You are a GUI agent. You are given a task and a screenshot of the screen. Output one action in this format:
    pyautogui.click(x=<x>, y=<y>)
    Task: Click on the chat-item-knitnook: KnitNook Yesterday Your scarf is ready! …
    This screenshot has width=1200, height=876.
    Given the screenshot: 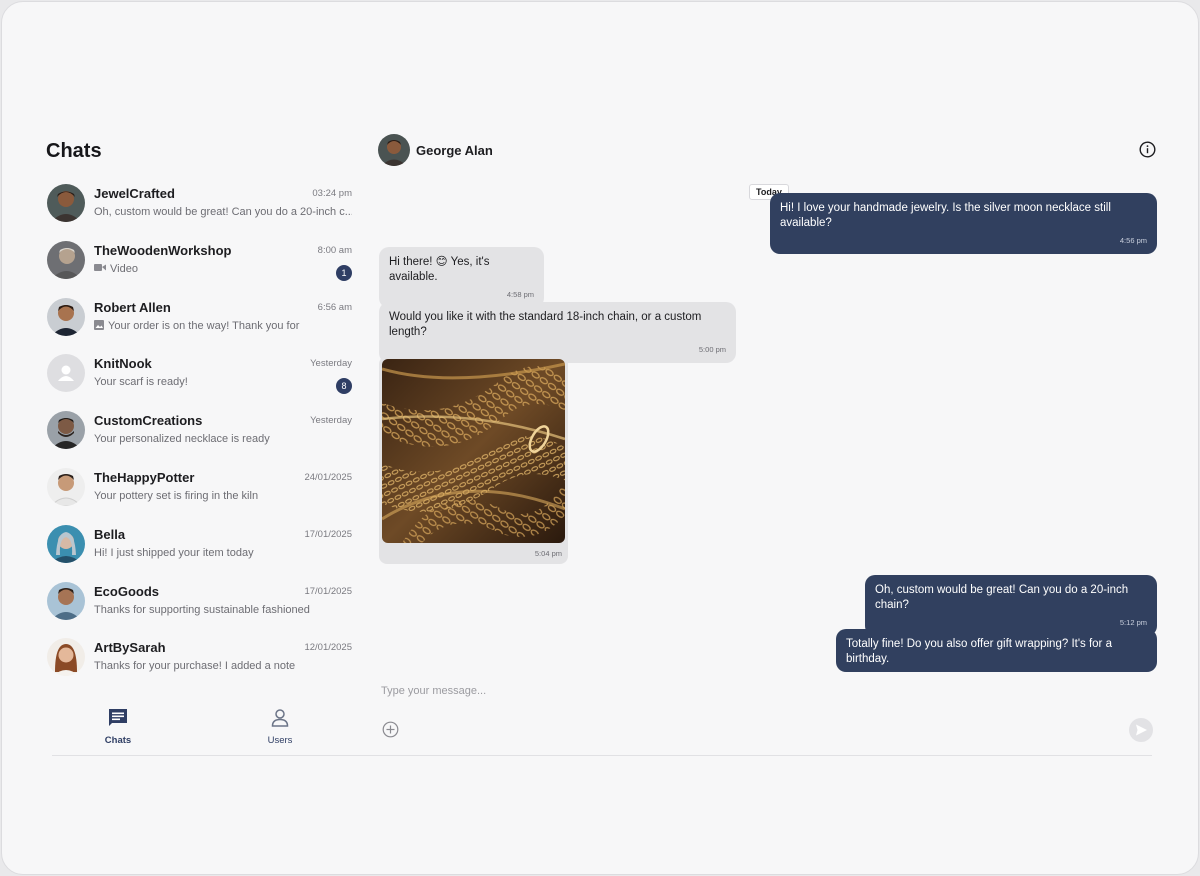 What is the action you would take?
    pyautogui.click(x=201, y=378)
    